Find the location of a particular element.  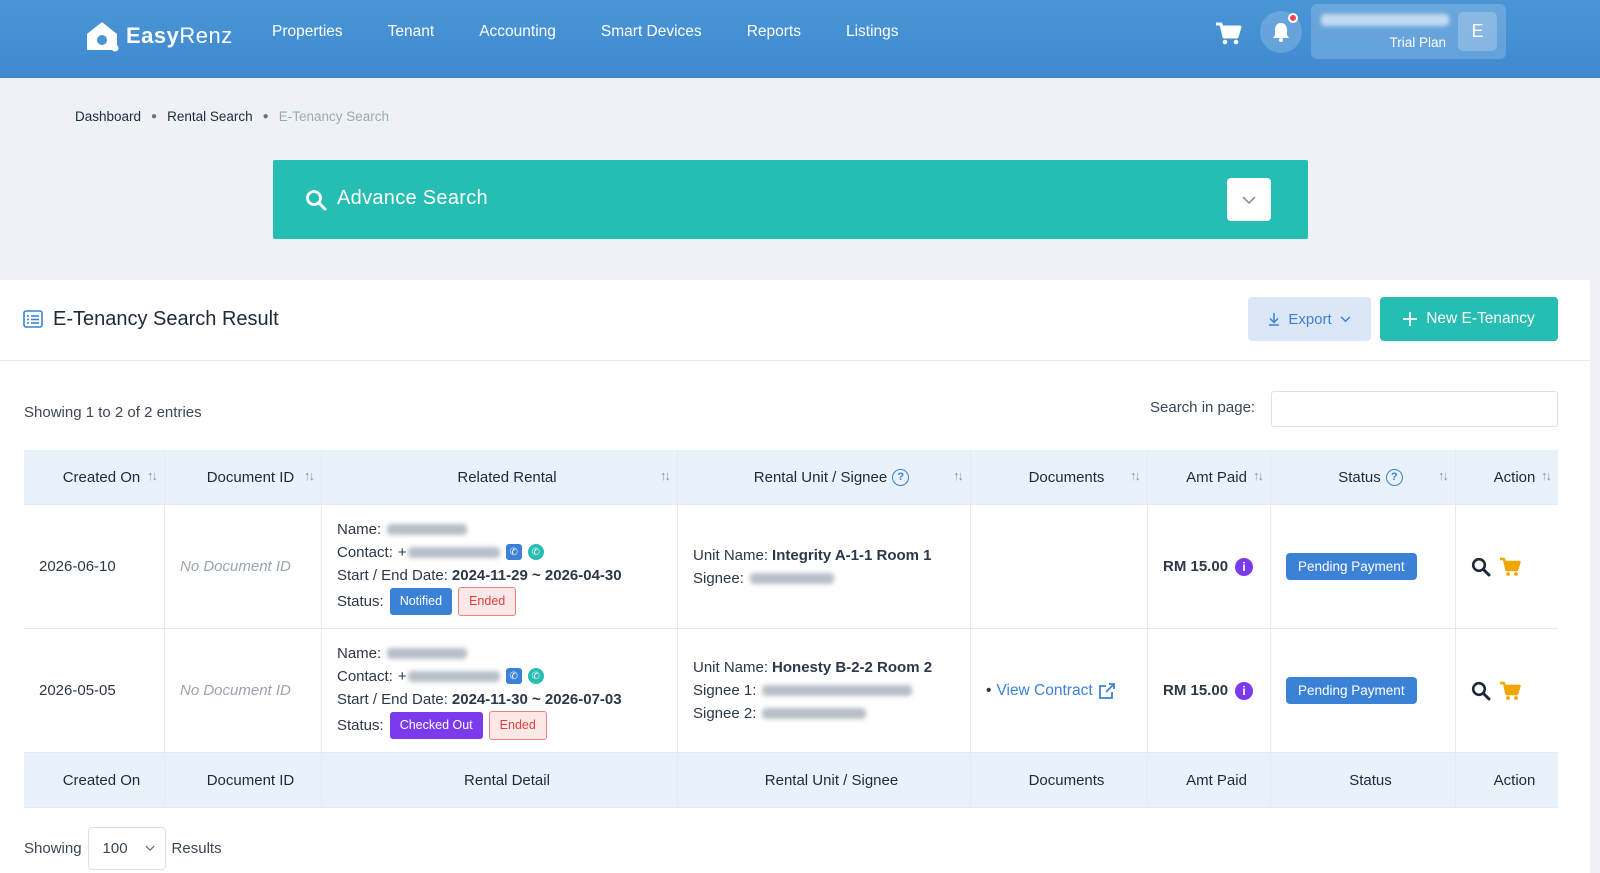

advance-search-bar: Advance Search is located at coordinates (790, 199).